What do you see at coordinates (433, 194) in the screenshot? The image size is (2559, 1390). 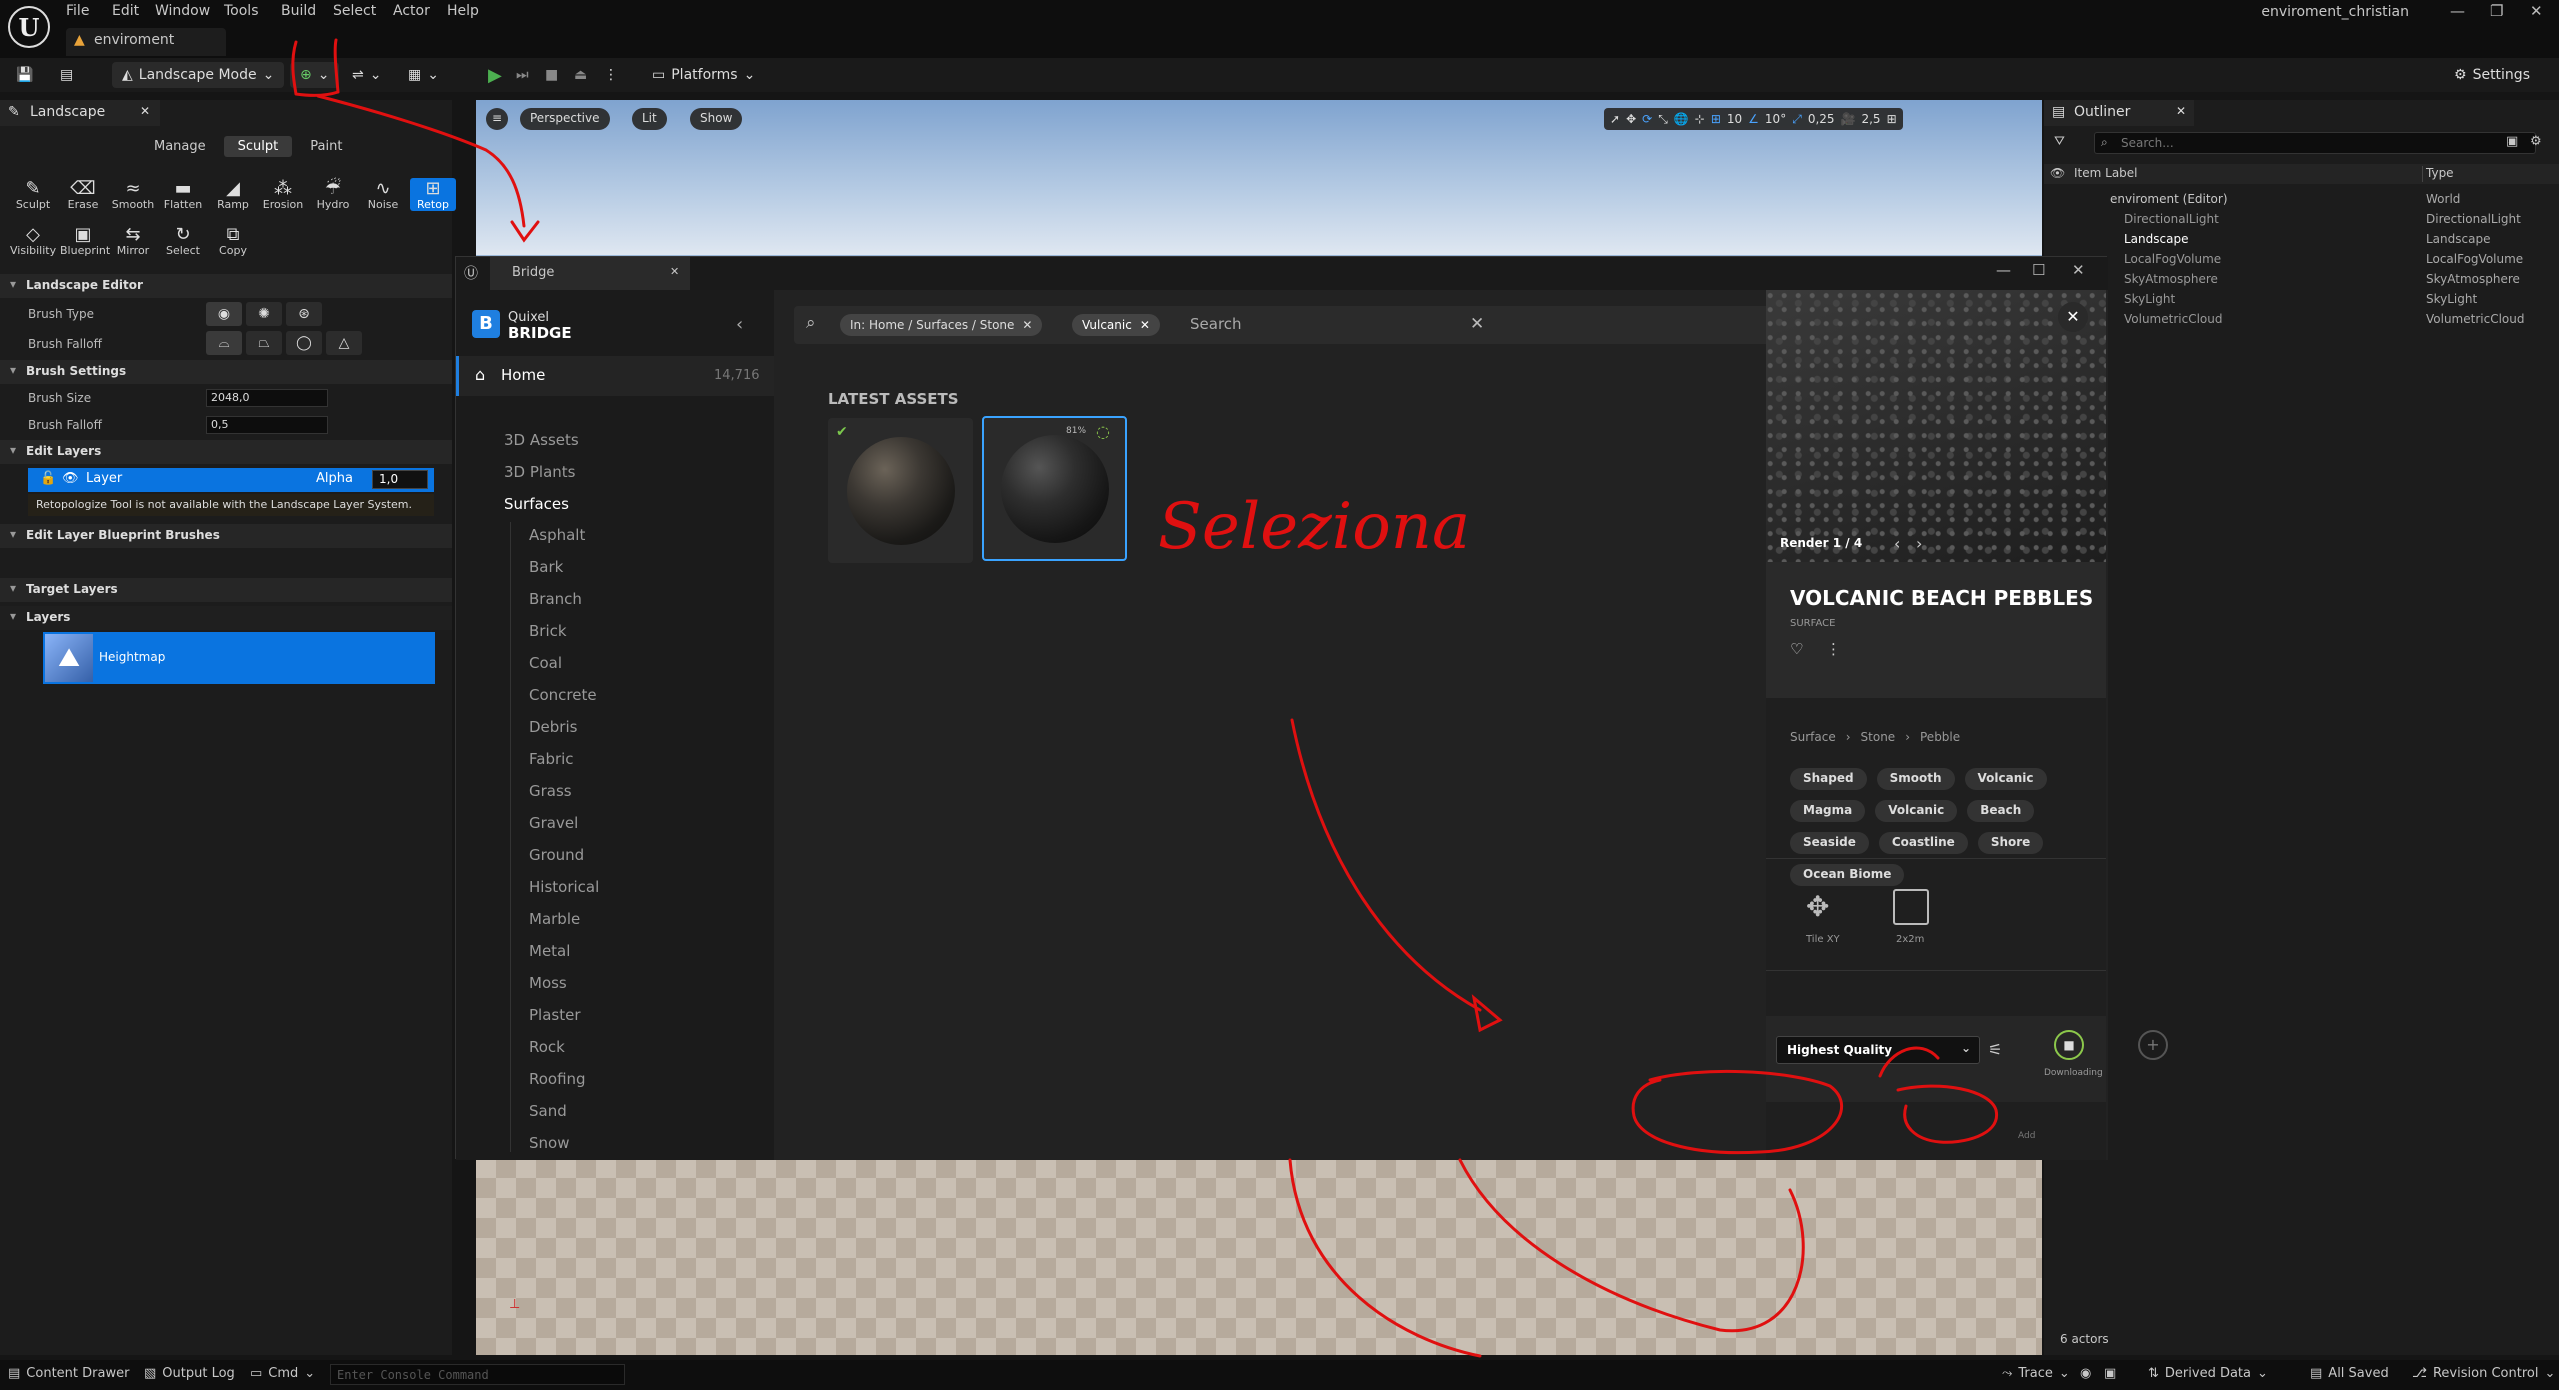 I see `tool-retop: ⊞ Retop` at bounding box center [433, 194].